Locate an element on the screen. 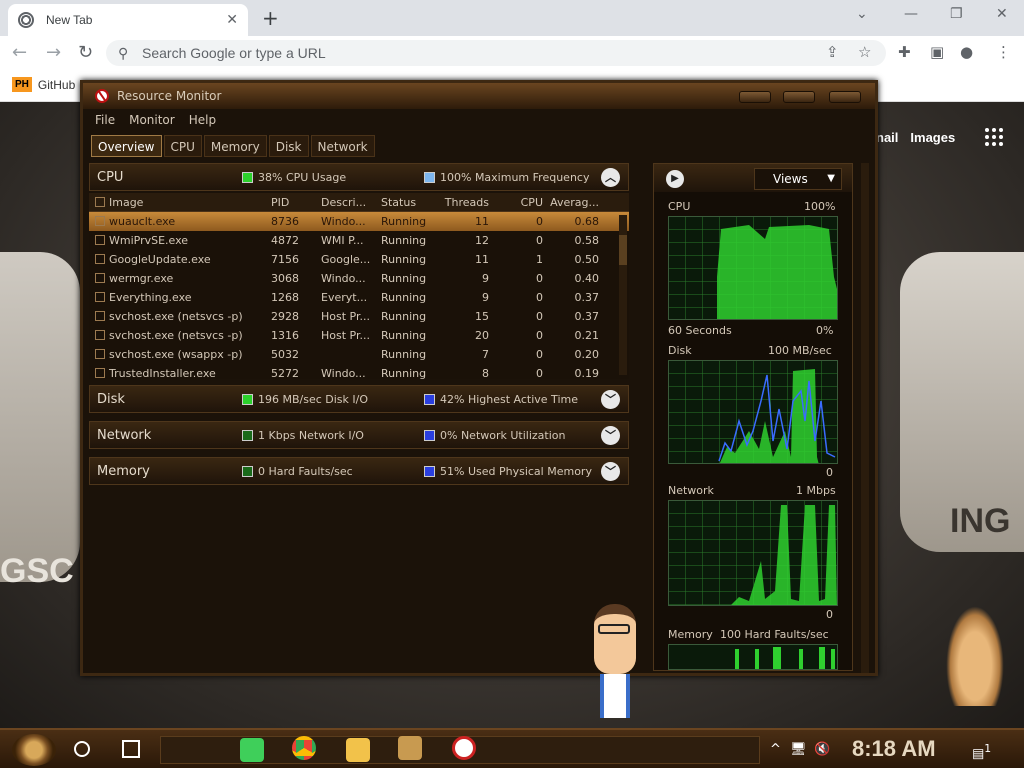  rm-menubar: File Monitor Help is located at coordinates (479, 120).